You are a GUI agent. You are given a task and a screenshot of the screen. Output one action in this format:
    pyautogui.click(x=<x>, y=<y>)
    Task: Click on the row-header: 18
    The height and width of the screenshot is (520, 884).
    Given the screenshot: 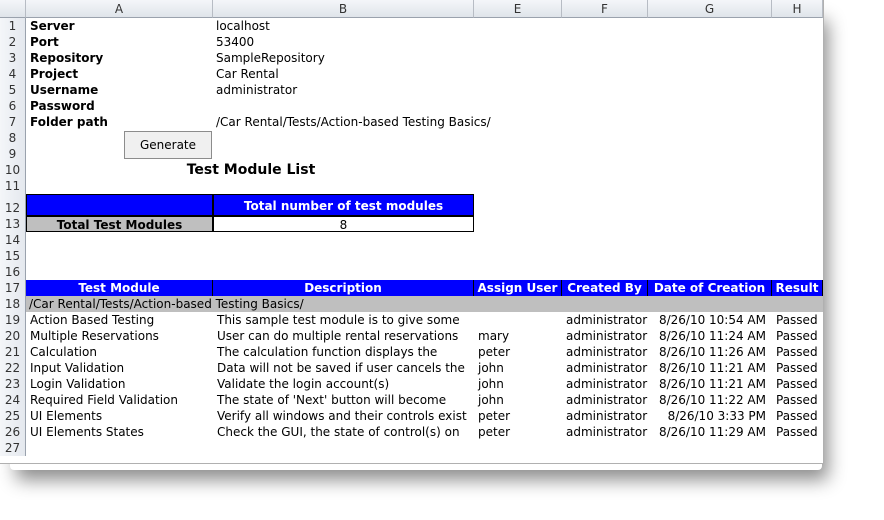 What is the action you would take?
    pyautogui.click(x=13, y=304)
    